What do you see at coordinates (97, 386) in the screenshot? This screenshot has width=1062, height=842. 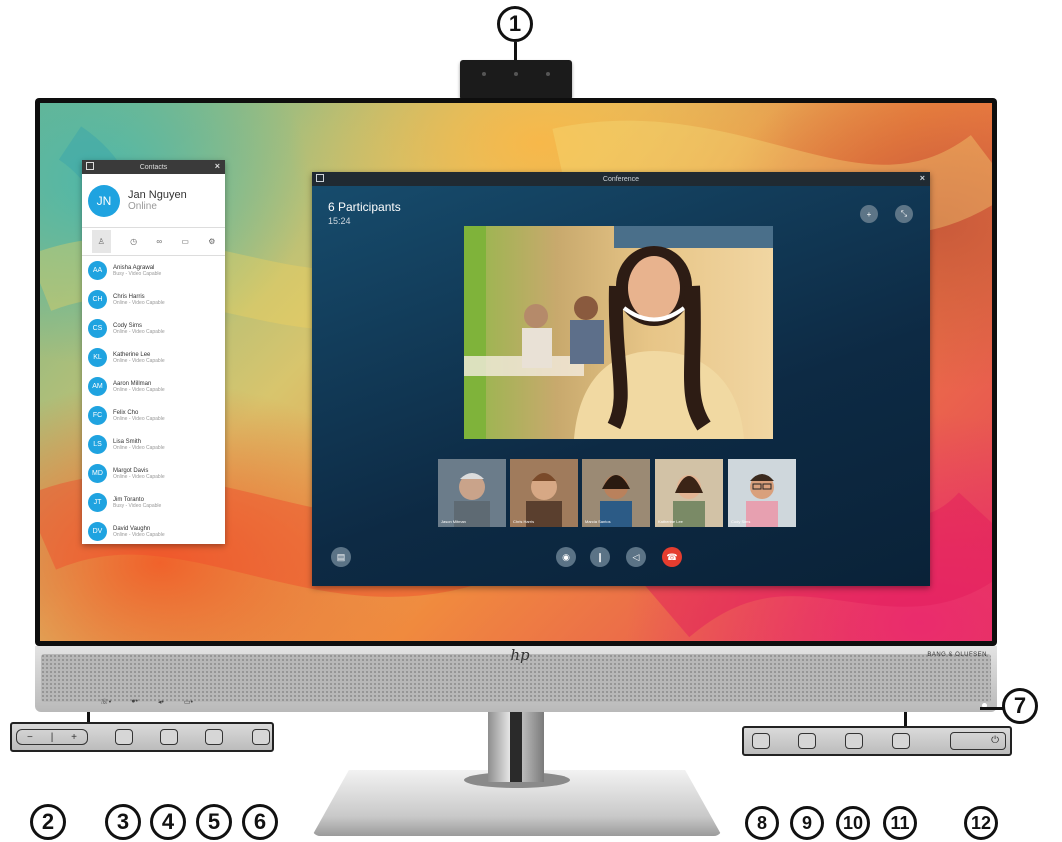 I see `contact-avatar: AM` at bounding box center [97, 386].